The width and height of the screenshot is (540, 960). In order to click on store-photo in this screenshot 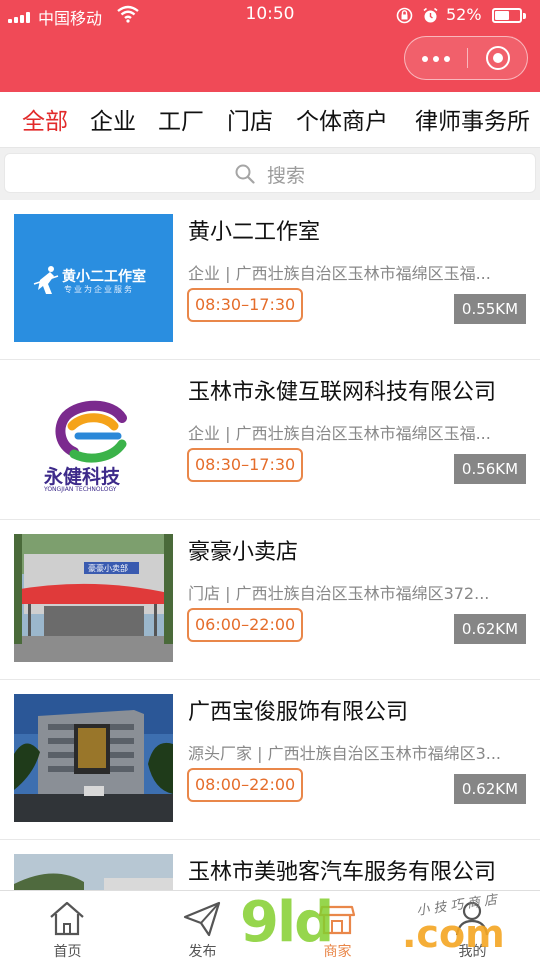, I will do `click(93, 598)`.